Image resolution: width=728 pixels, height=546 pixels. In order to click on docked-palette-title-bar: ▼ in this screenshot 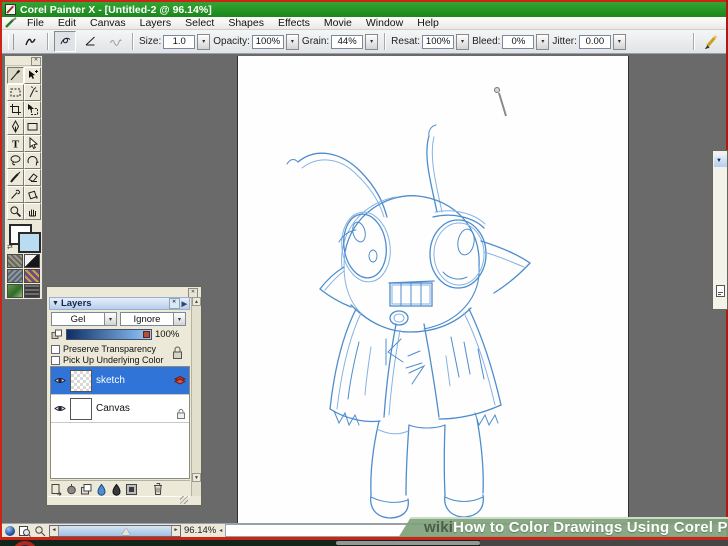, I will do `click(720, 161)`.